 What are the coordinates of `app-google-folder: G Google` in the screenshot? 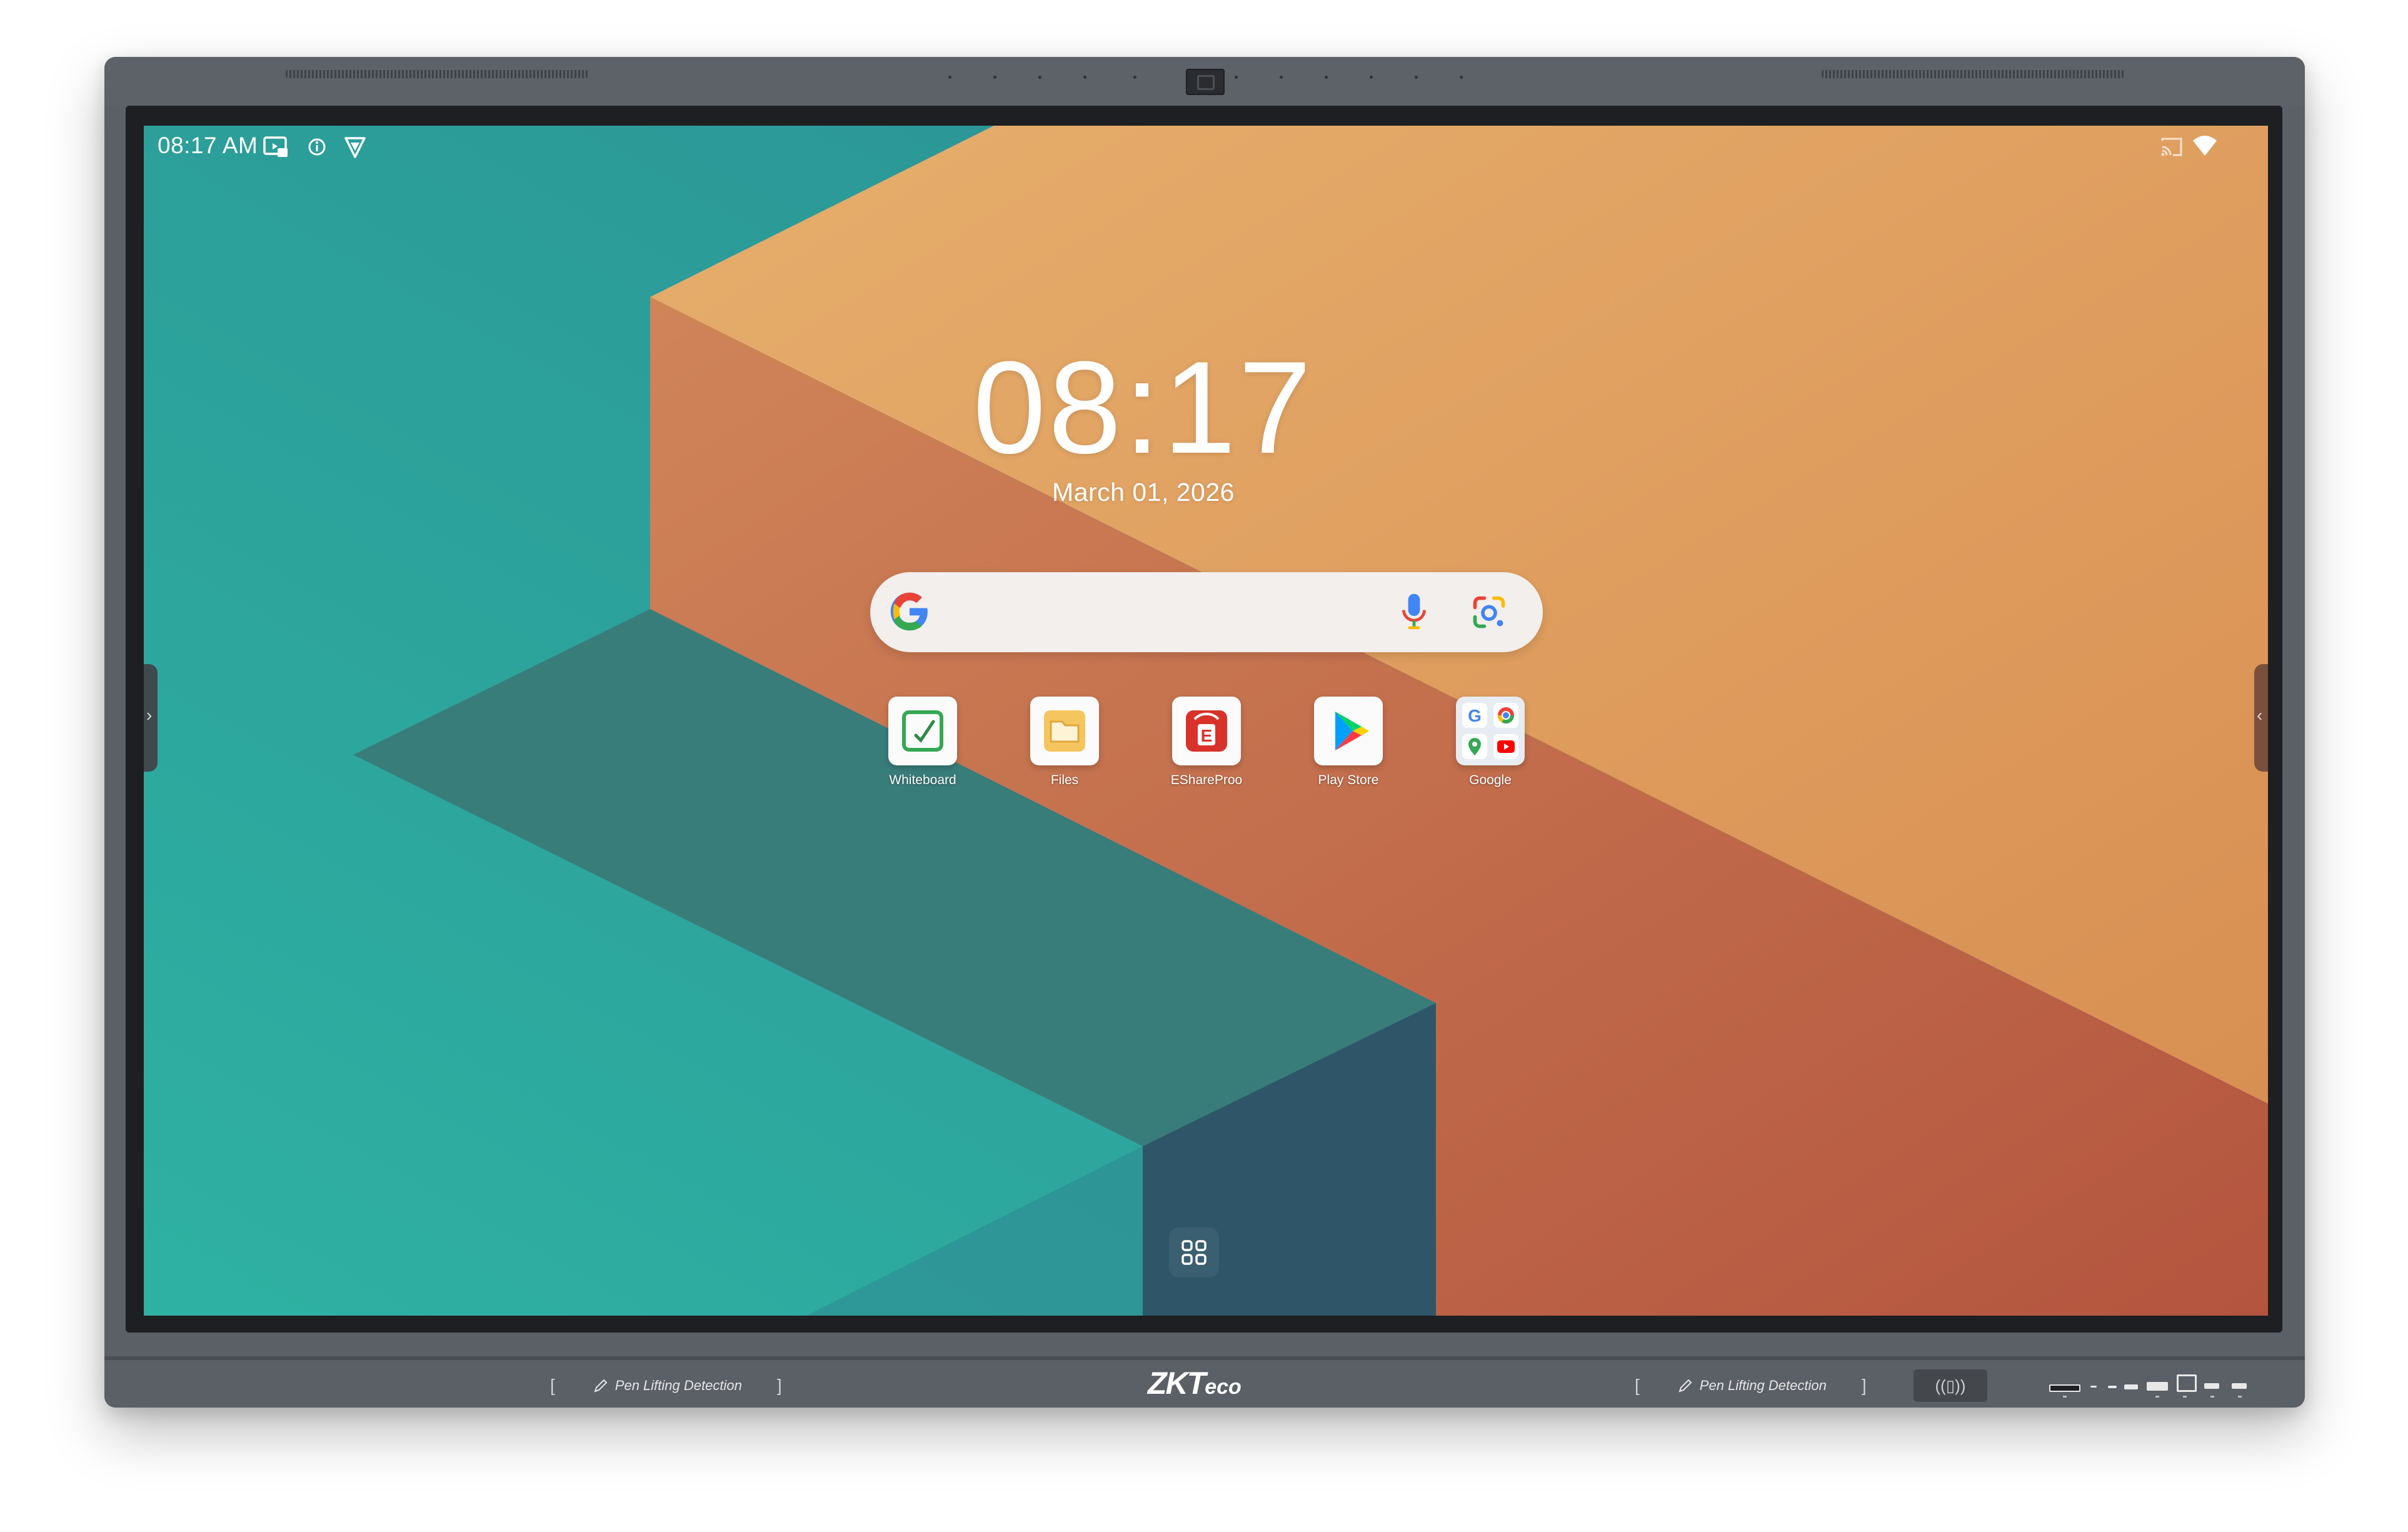 It's located at (1490, 742).